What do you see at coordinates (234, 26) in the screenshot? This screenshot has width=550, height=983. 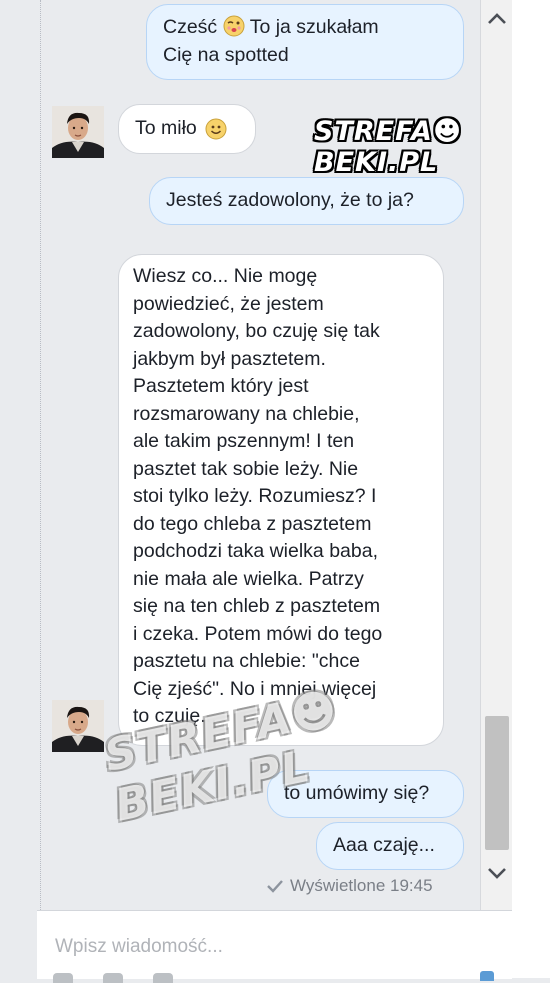 I see `kiss-emoji-icon` at bounding box center [234, 26].